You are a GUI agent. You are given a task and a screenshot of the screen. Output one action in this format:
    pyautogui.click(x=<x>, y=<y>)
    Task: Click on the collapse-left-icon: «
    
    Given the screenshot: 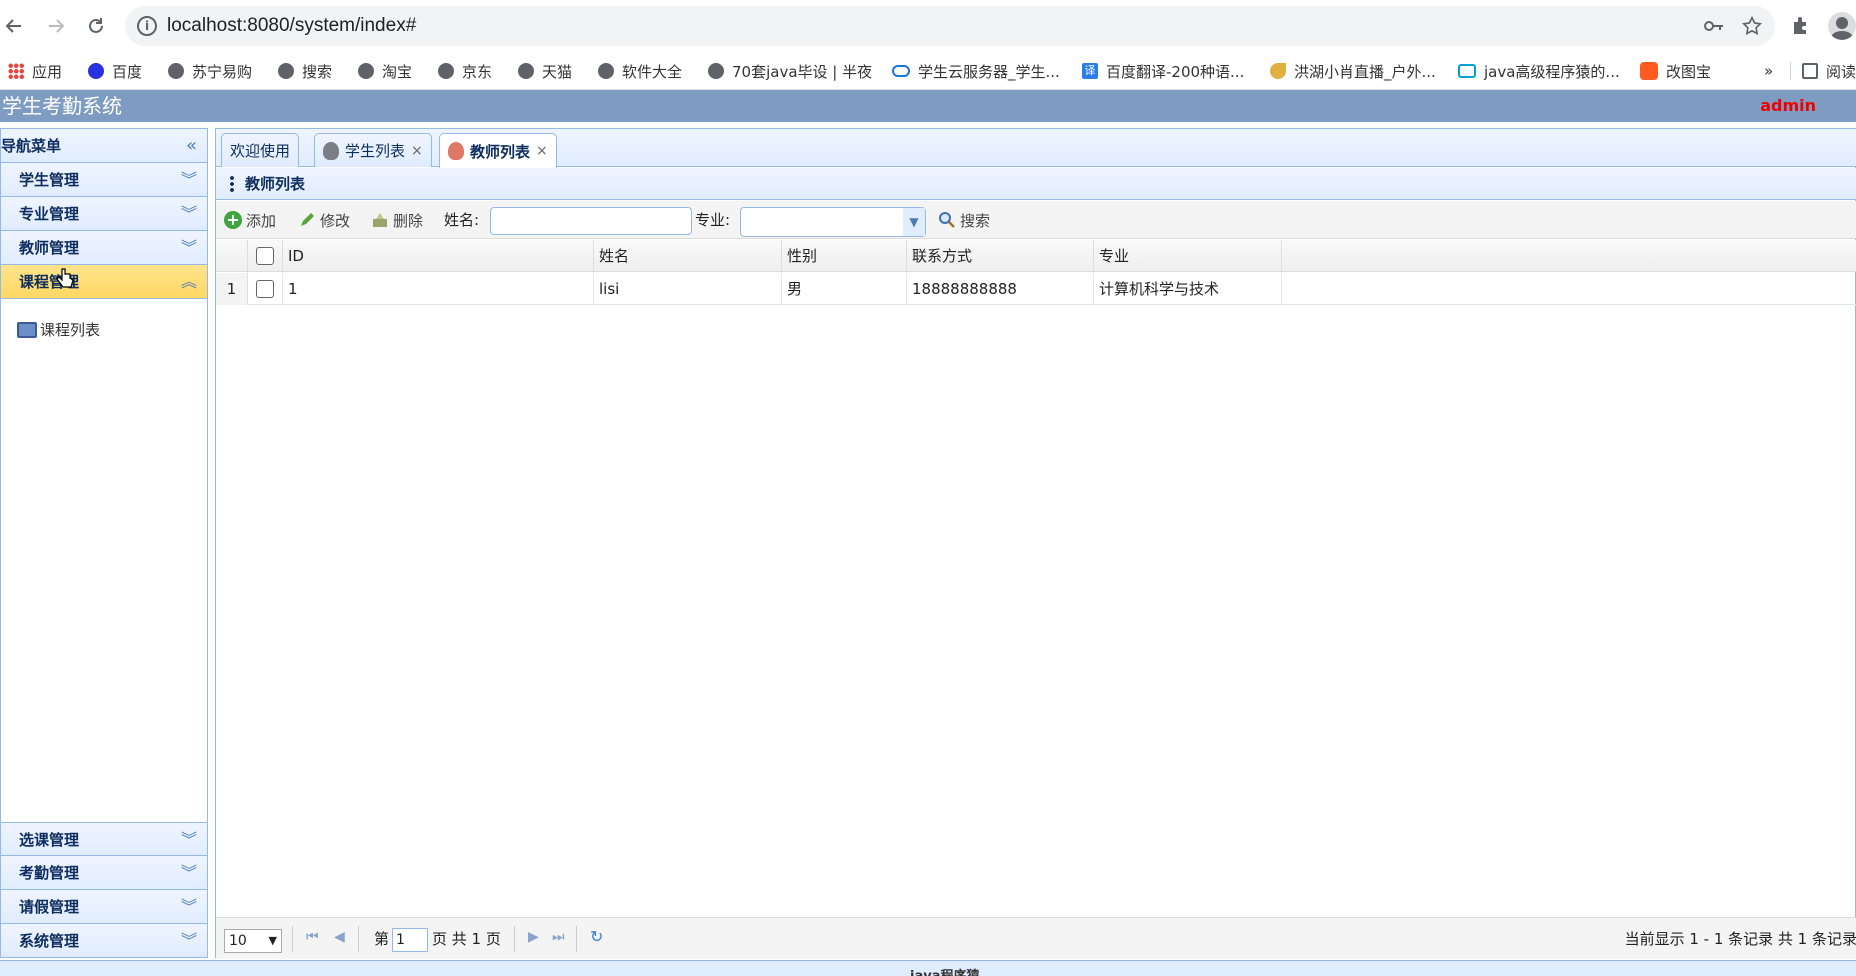 What is the action you would take?
    pyautogui.click(x=191, y=145)
    